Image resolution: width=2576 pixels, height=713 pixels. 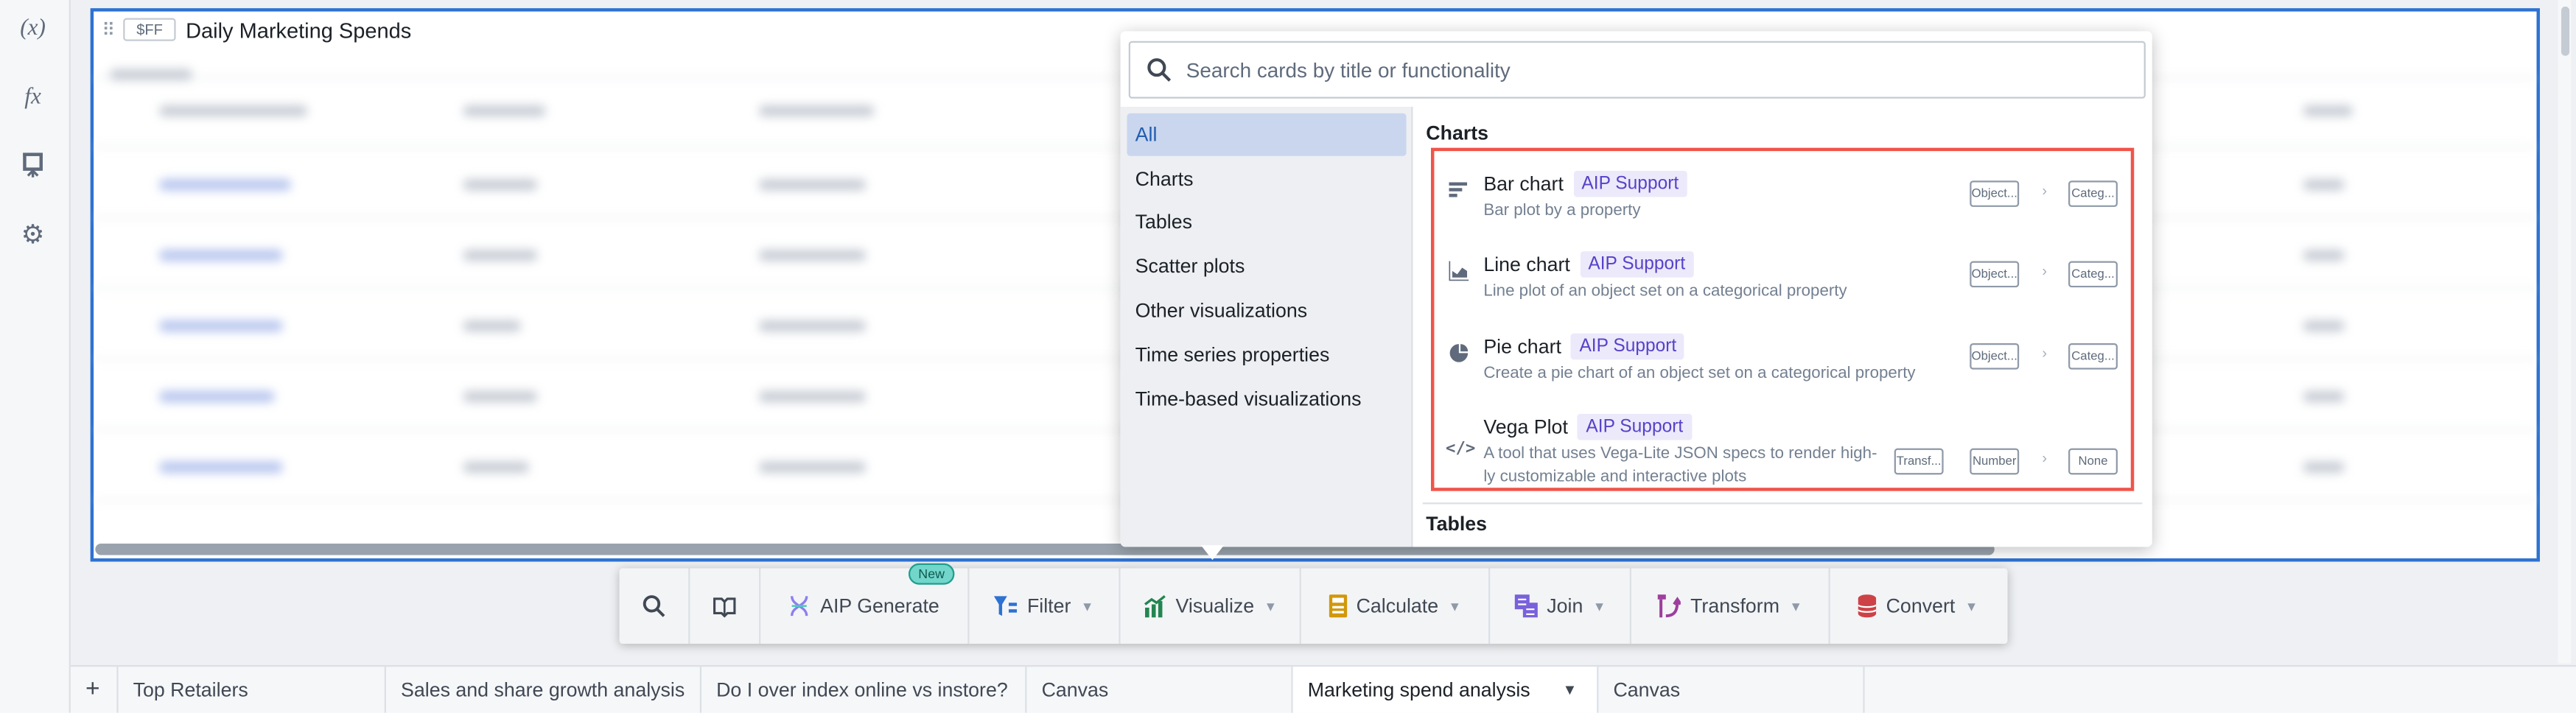 I want to click on tab-label: Marketing spend analysis, so click(x=1418, y=690).